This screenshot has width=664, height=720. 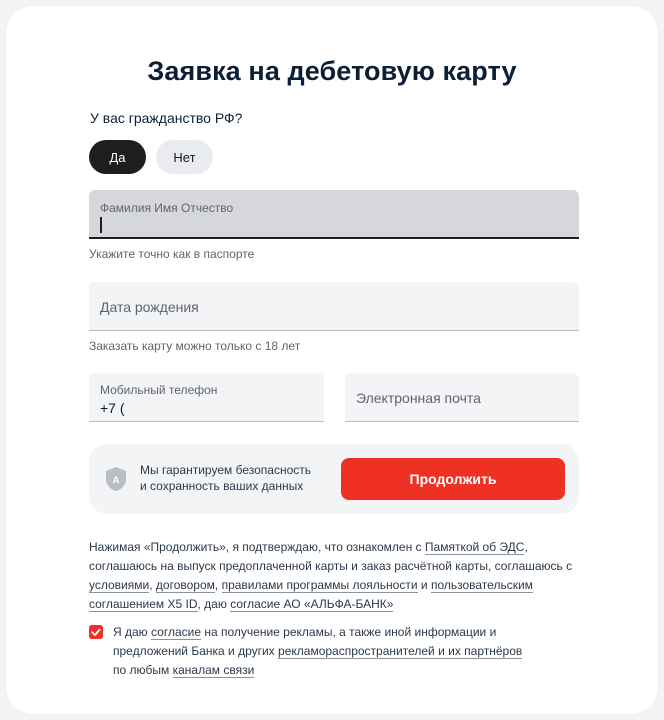 I want to click on consent-text-part: по любым, so click(x=141, y=670).